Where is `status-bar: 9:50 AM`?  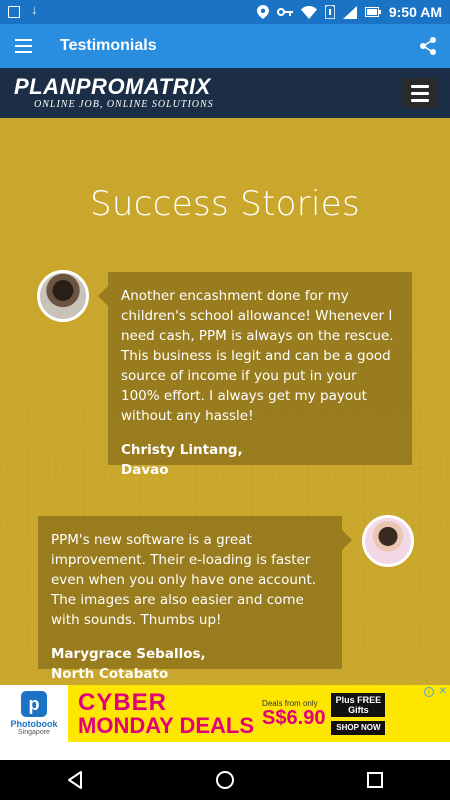 status-bar: 9:50 AM is located at coordinates (225, 12).